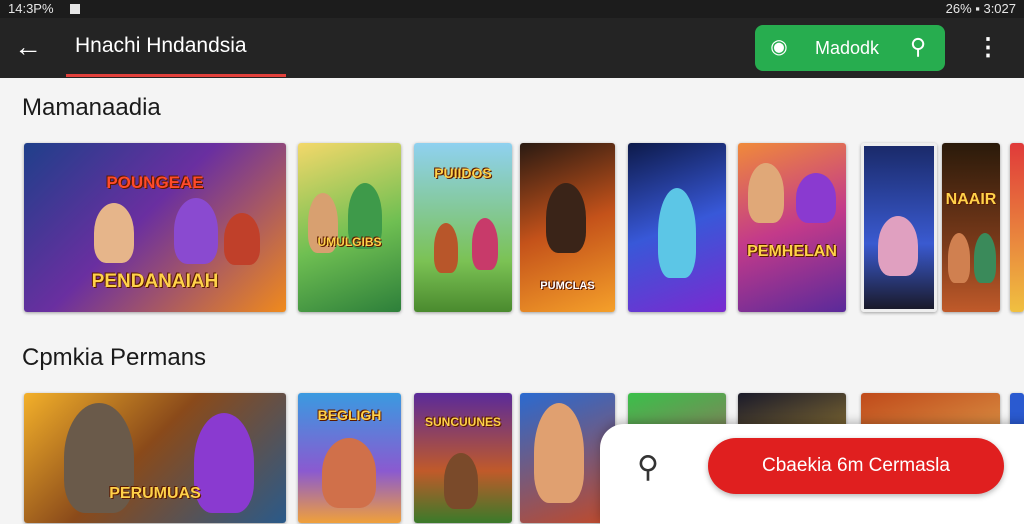 The height and width of the screenshot is (524, 1024). I want to click on game-tile-3: PUIIDOS, so click(463, 227).